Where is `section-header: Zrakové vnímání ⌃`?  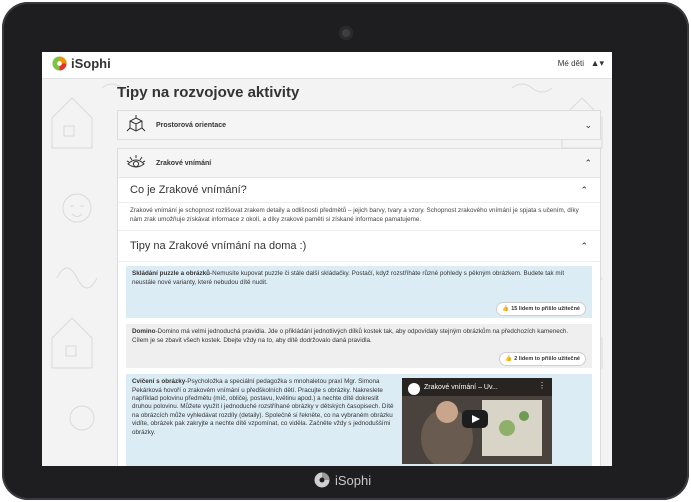 section-header: Zrakové vnímání ⌃ is located at coordinates (359, 163).